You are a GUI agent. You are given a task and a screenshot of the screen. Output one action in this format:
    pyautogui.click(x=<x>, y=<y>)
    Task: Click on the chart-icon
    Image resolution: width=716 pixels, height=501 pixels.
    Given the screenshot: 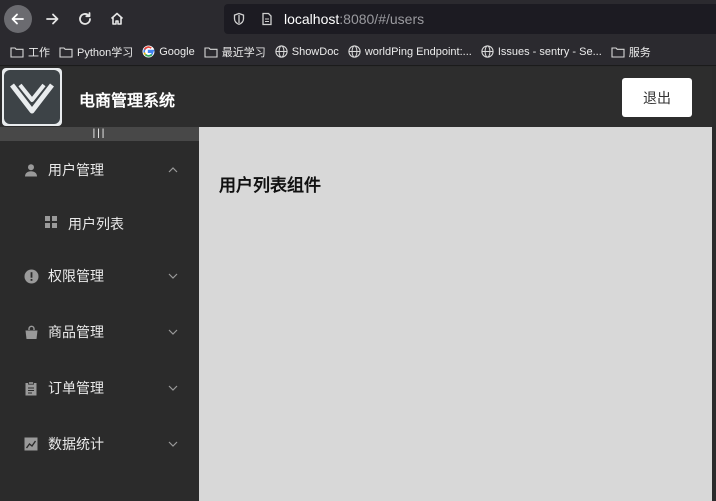 What is the action you would take?
    pyautogui.click(x=31, y=444)
    